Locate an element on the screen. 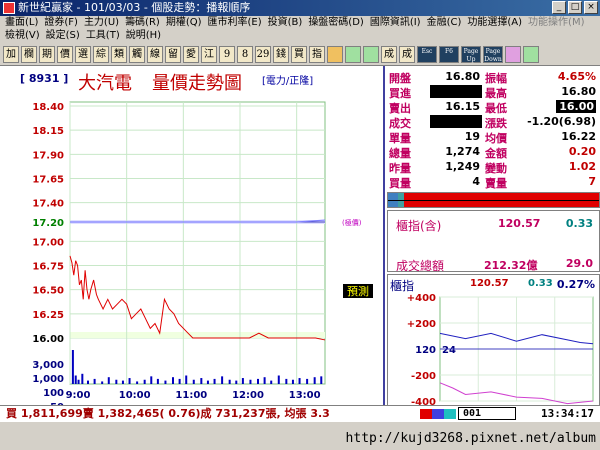 The width and height of the screenshot is (600, 450). time-tick-label: 13:00 is located at coordinates (305, 395).